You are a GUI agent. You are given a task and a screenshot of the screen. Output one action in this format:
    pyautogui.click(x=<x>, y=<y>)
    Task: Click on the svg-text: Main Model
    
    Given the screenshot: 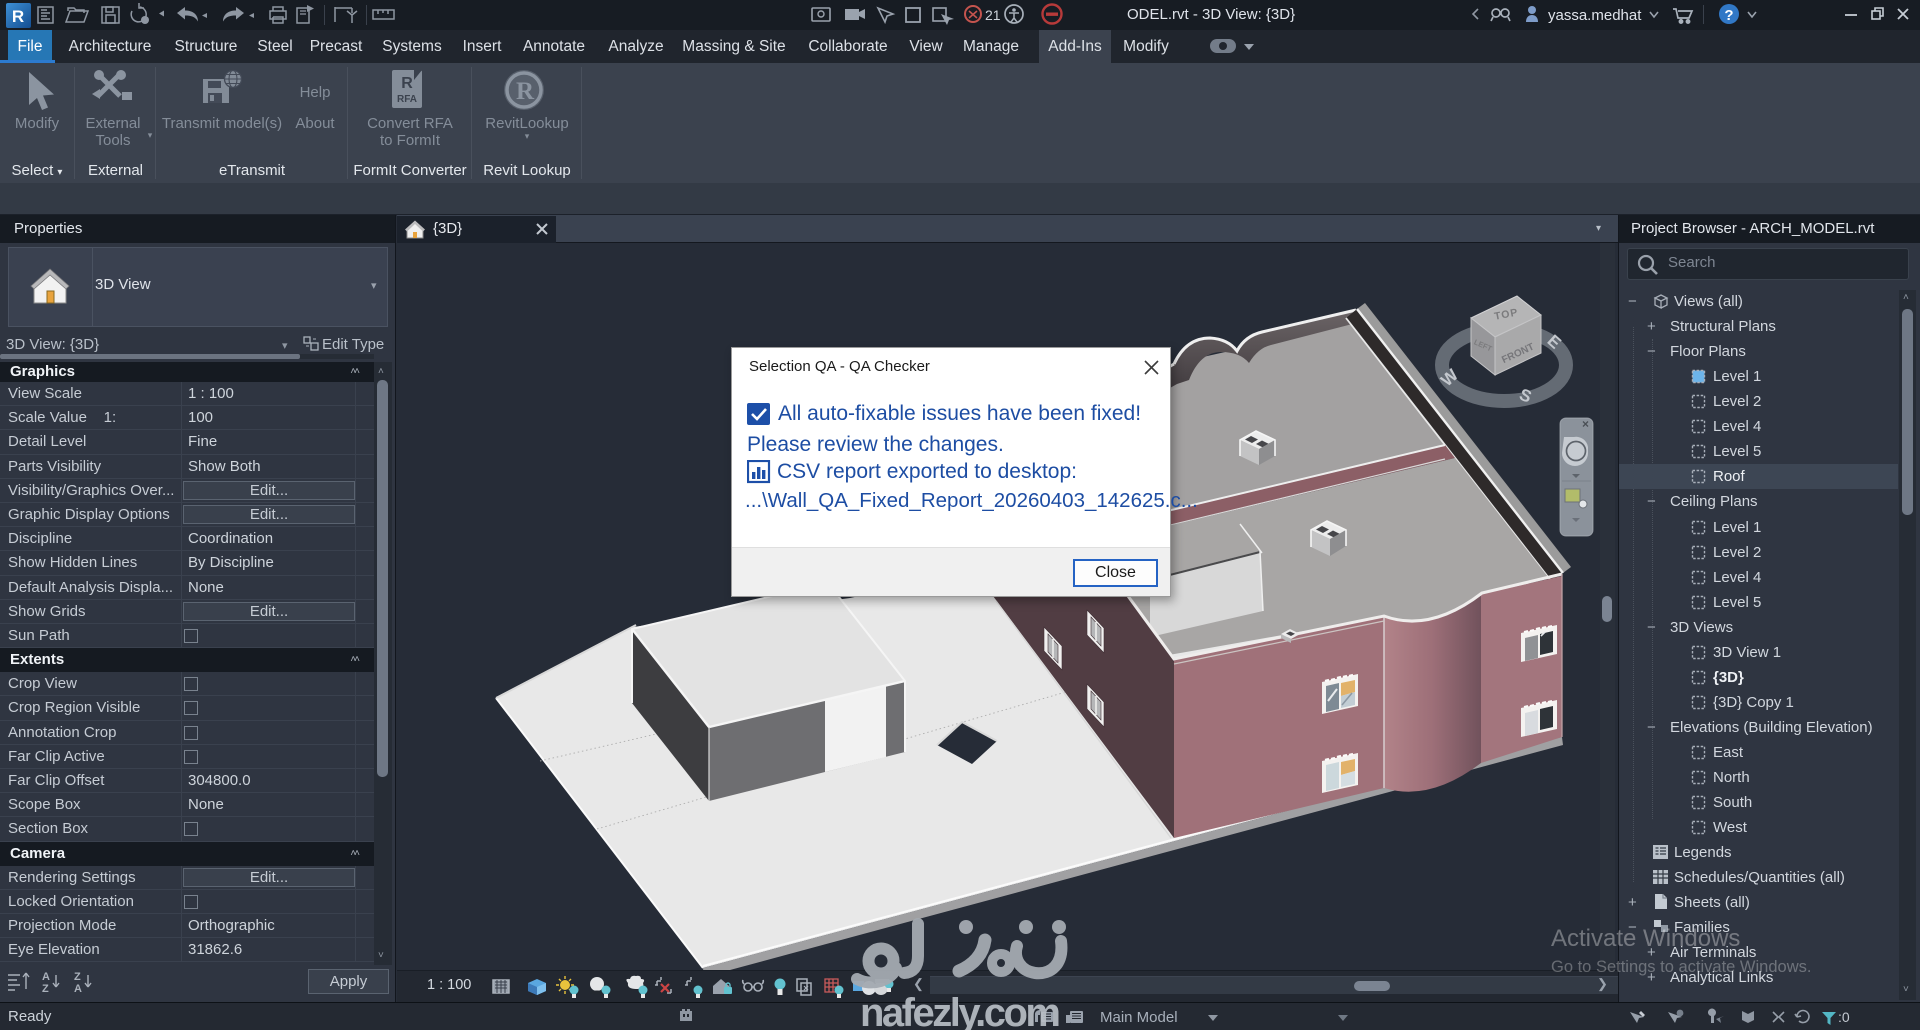 What is the action you would take?
    pyautogui.click(x=1139, y=1017)
    